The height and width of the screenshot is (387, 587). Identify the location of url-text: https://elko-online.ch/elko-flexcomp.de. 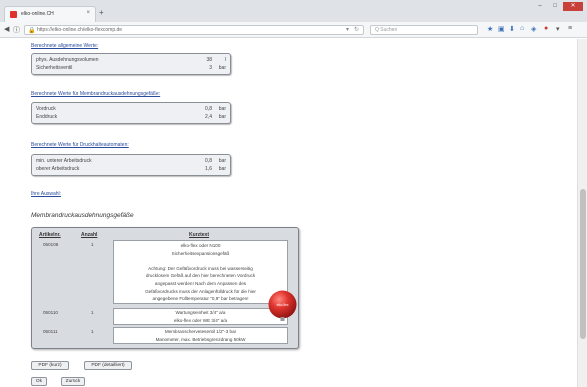
(80, 30).